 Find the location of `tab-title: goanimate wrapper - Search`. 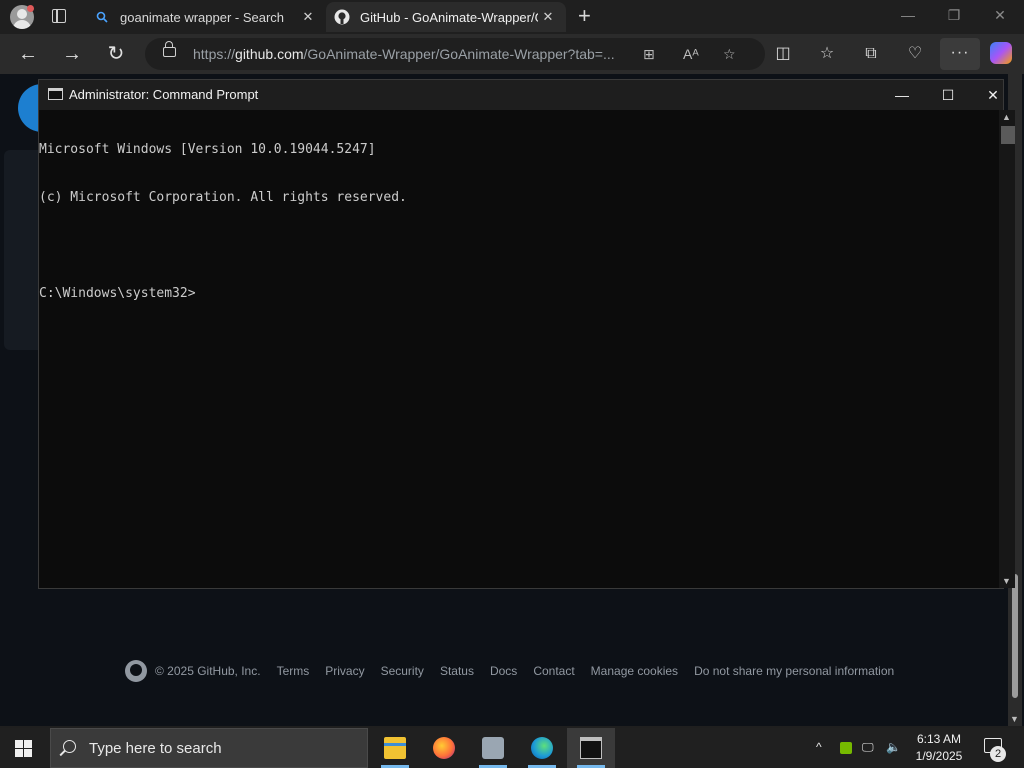

tab-title: goanimate wrapper - Search is located at coordinates (202, 17).